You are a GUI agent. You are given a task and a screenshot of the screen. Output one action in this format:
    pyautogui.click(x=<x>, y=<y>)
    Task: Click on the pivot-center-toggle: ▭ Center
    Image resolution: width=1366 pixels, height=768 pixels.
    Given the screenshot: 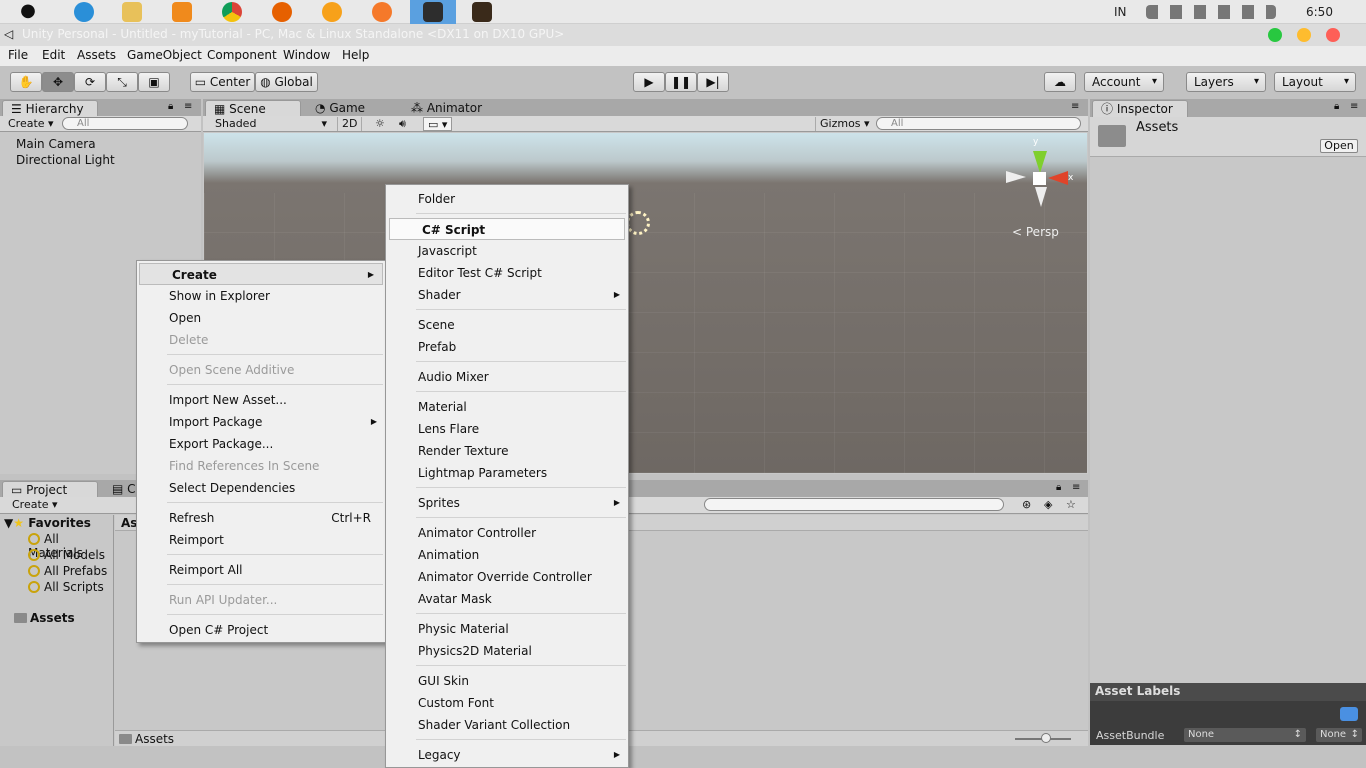 What is the action you would take?
    pyautogui.click(x=222, y=82)
    